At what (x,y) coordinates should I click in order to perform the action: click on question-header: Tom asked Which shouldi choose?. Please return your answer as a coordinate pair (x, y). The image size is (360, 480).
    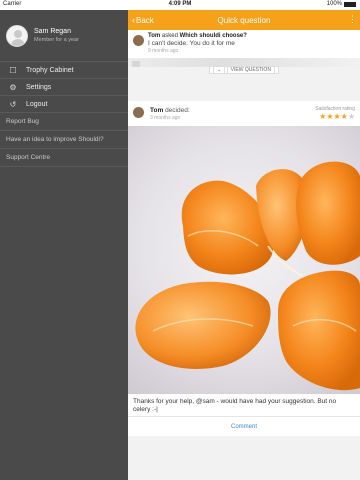
    Looking at the image, I should click on (197, 36).